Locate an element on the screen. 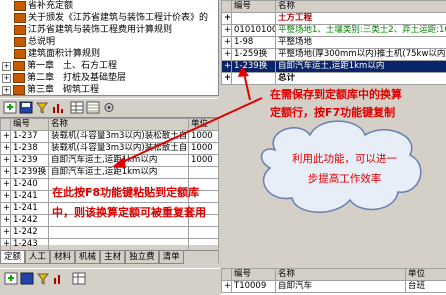 Image resolution: width=446 pixels, height=295 pixels. cell-name: 装载机(斗容量3m3以内)装松散土自 is located at coordinates (118, 148).